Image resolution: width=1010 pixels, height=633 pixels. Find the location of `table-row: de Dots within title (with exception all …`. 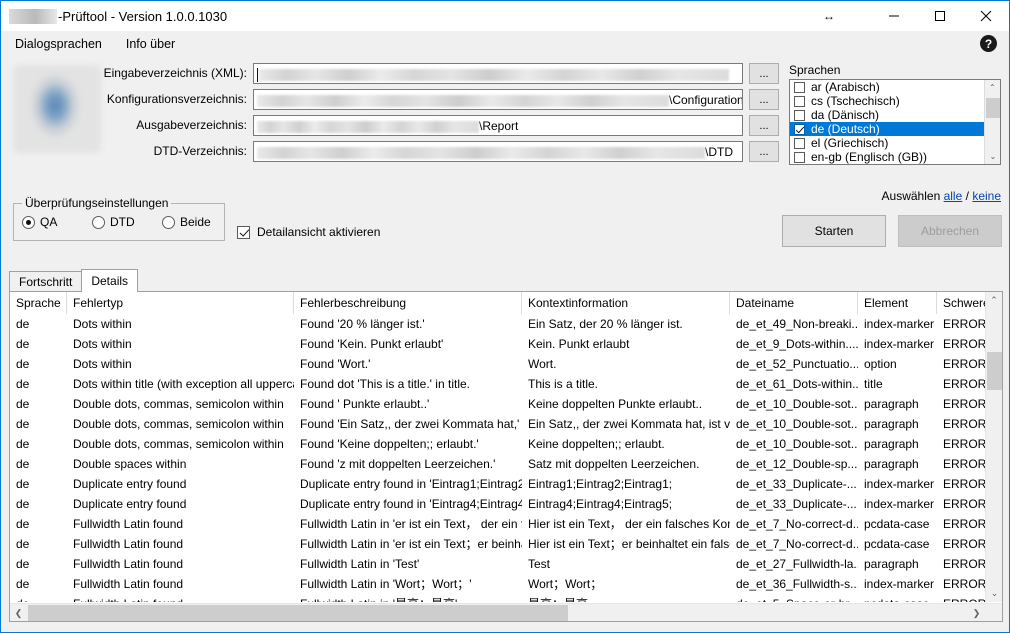

table-row: de Dots within title (with exception all … is located at coordinates (506, 384).